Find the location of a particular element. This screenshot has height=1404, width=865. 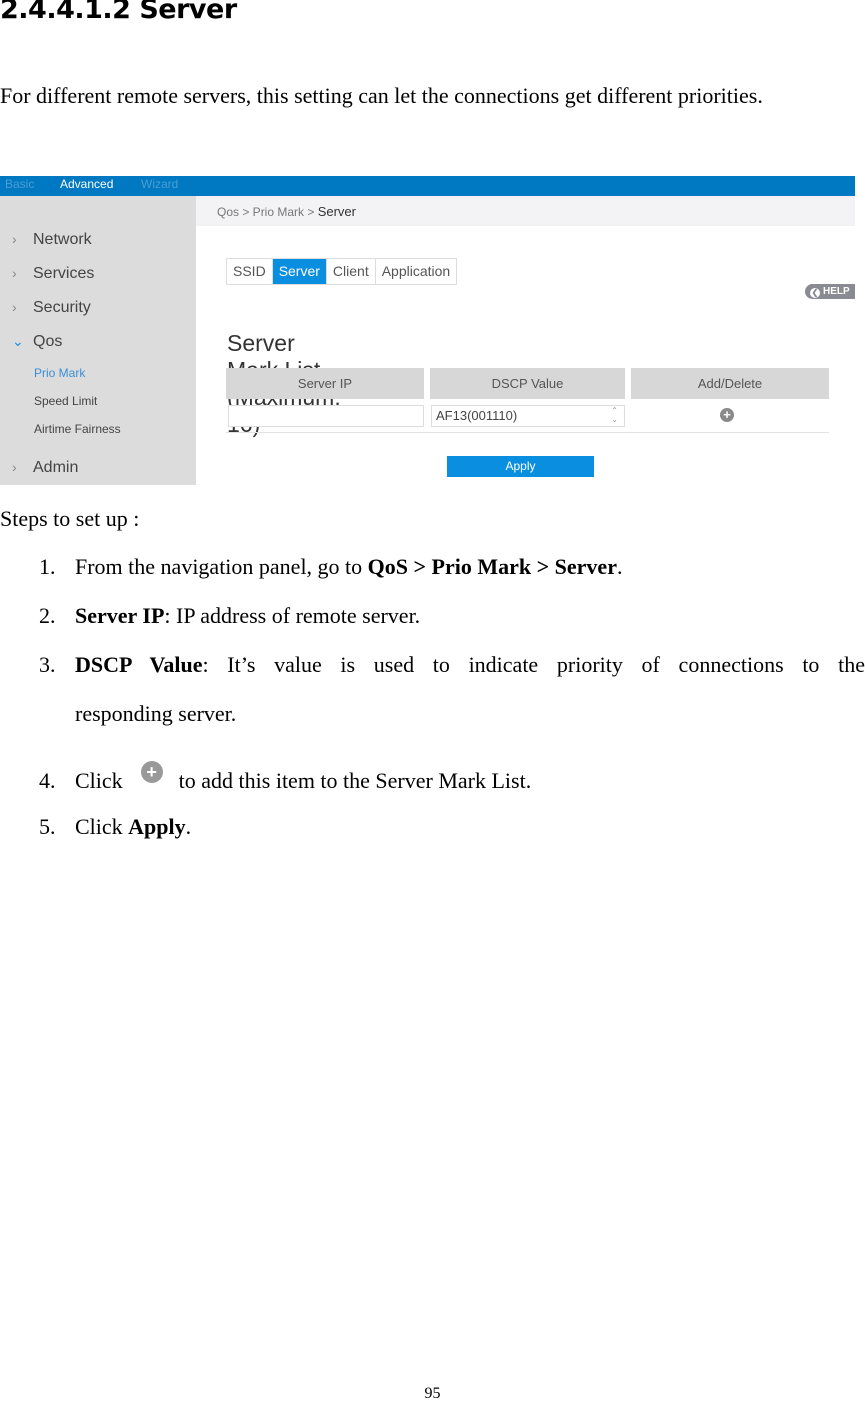

sidebar-item-qos: ⌄ Qos is located at coordinates (37, 341).